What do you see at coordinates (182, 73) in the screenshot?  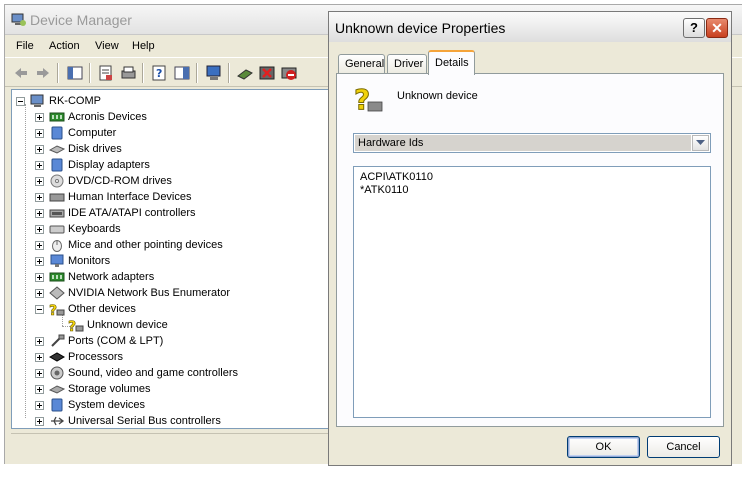 I see `show-hide-icon` at bounding box center [182, 73].